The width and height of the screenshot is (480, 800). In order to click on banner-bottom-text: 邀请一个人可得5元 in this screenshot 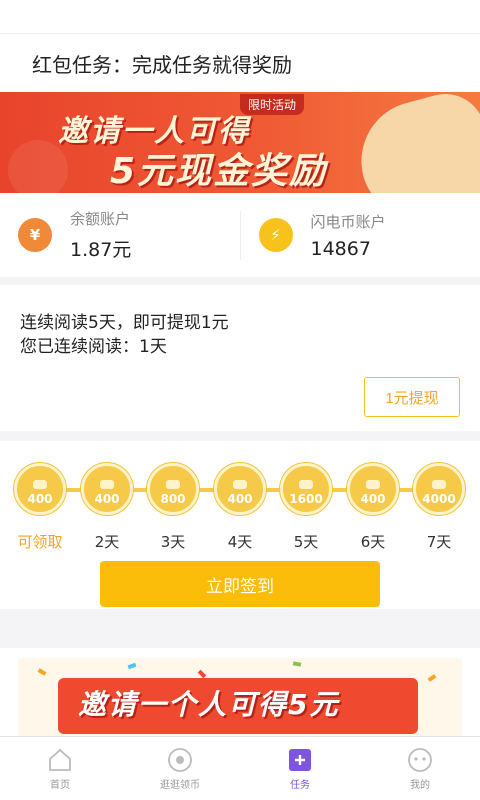, I will do `click(209, 704)`.